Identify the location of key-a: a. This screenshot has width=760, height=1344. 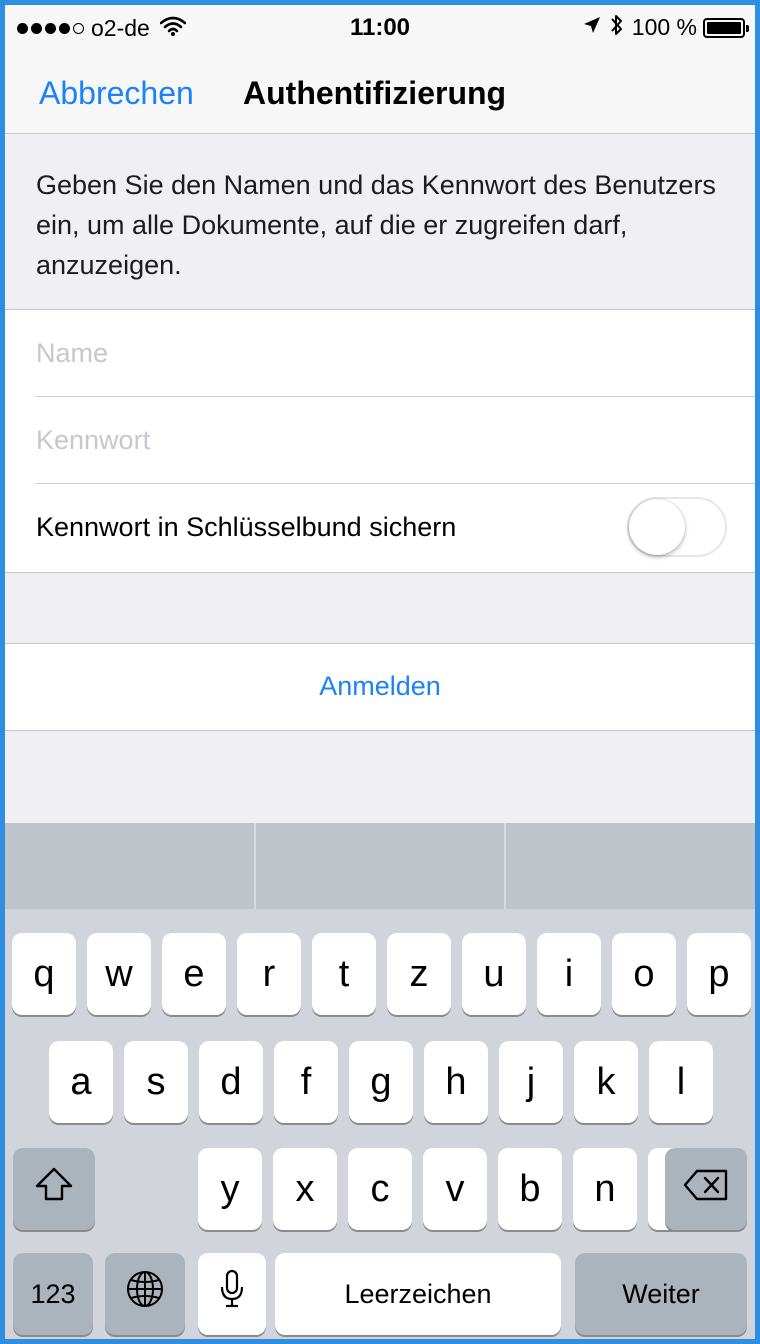
(81, 1082).